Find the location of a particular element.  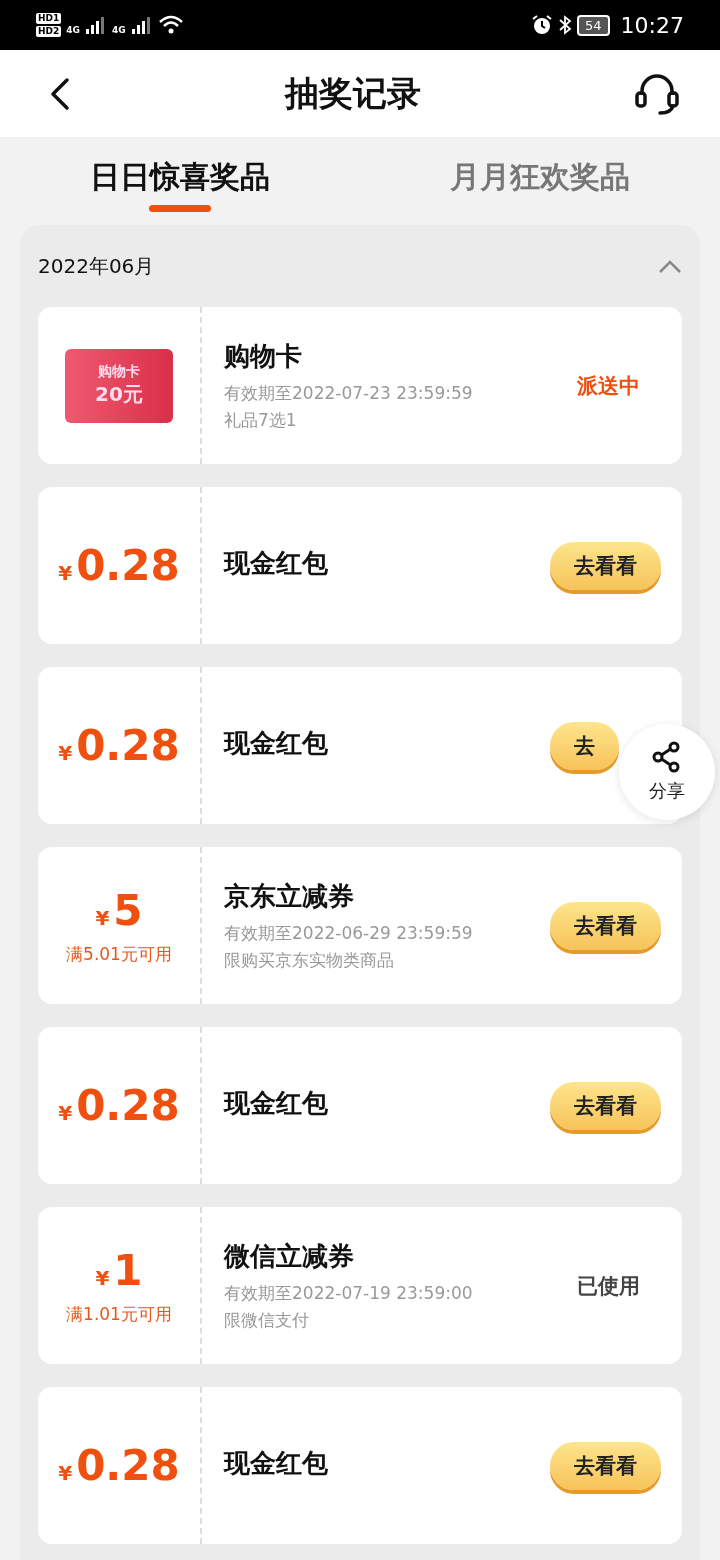

badge-value: 20元 is located at coordinates (119, 394).